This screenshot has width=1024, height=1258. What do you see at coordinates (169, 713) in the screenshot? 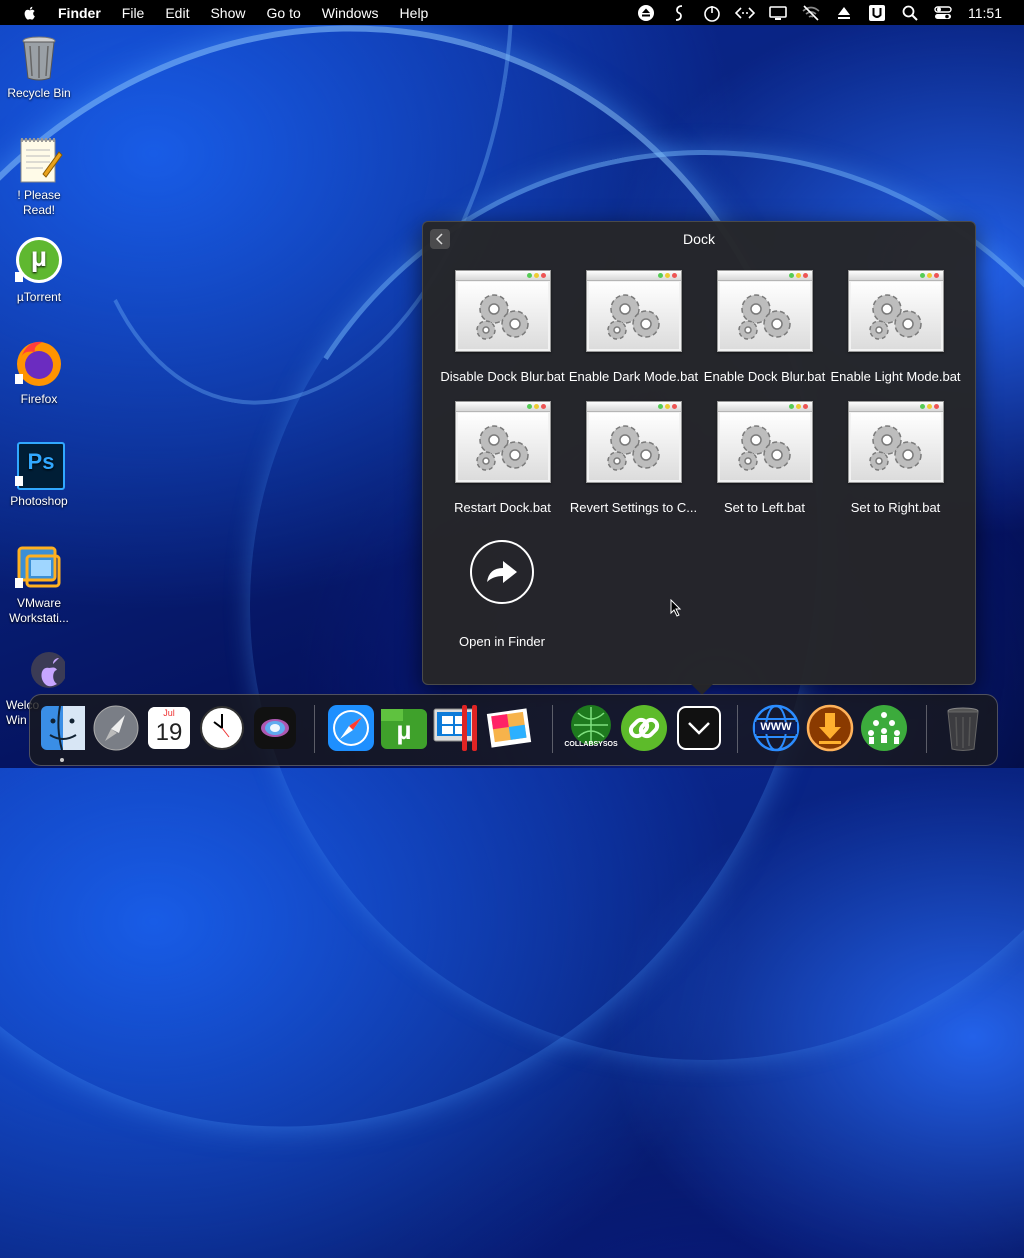
I see `calendar-month: Jul` at bounding box center [169, 713].